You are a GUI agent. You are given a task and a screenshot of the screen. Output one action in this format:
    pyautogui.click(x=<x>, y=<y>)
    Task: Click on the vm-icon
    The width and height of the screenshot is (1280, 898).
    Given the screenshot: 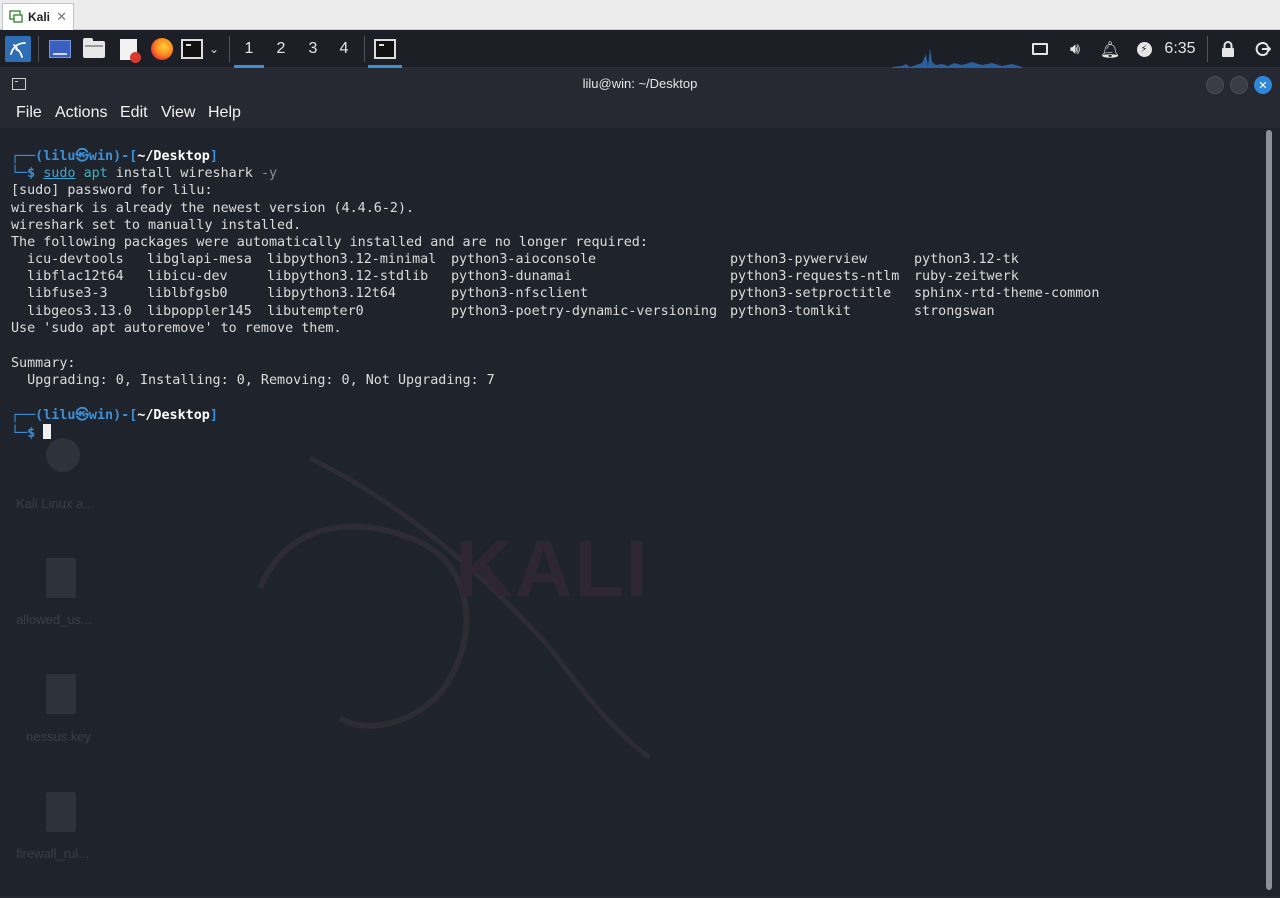 What is the action you would take?
    pyautogui.click(x=16, y=17)
    